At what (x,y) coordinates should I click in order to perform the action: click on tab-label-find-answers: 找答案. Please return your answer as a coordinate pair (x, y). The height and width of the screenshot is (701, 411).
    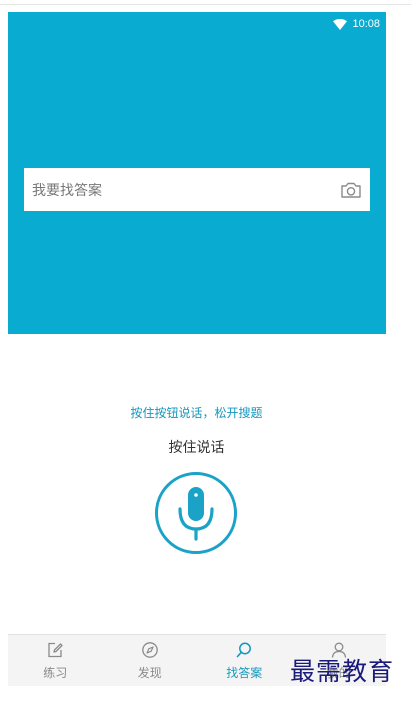
    Looking at the image, I should click on (244, 673).